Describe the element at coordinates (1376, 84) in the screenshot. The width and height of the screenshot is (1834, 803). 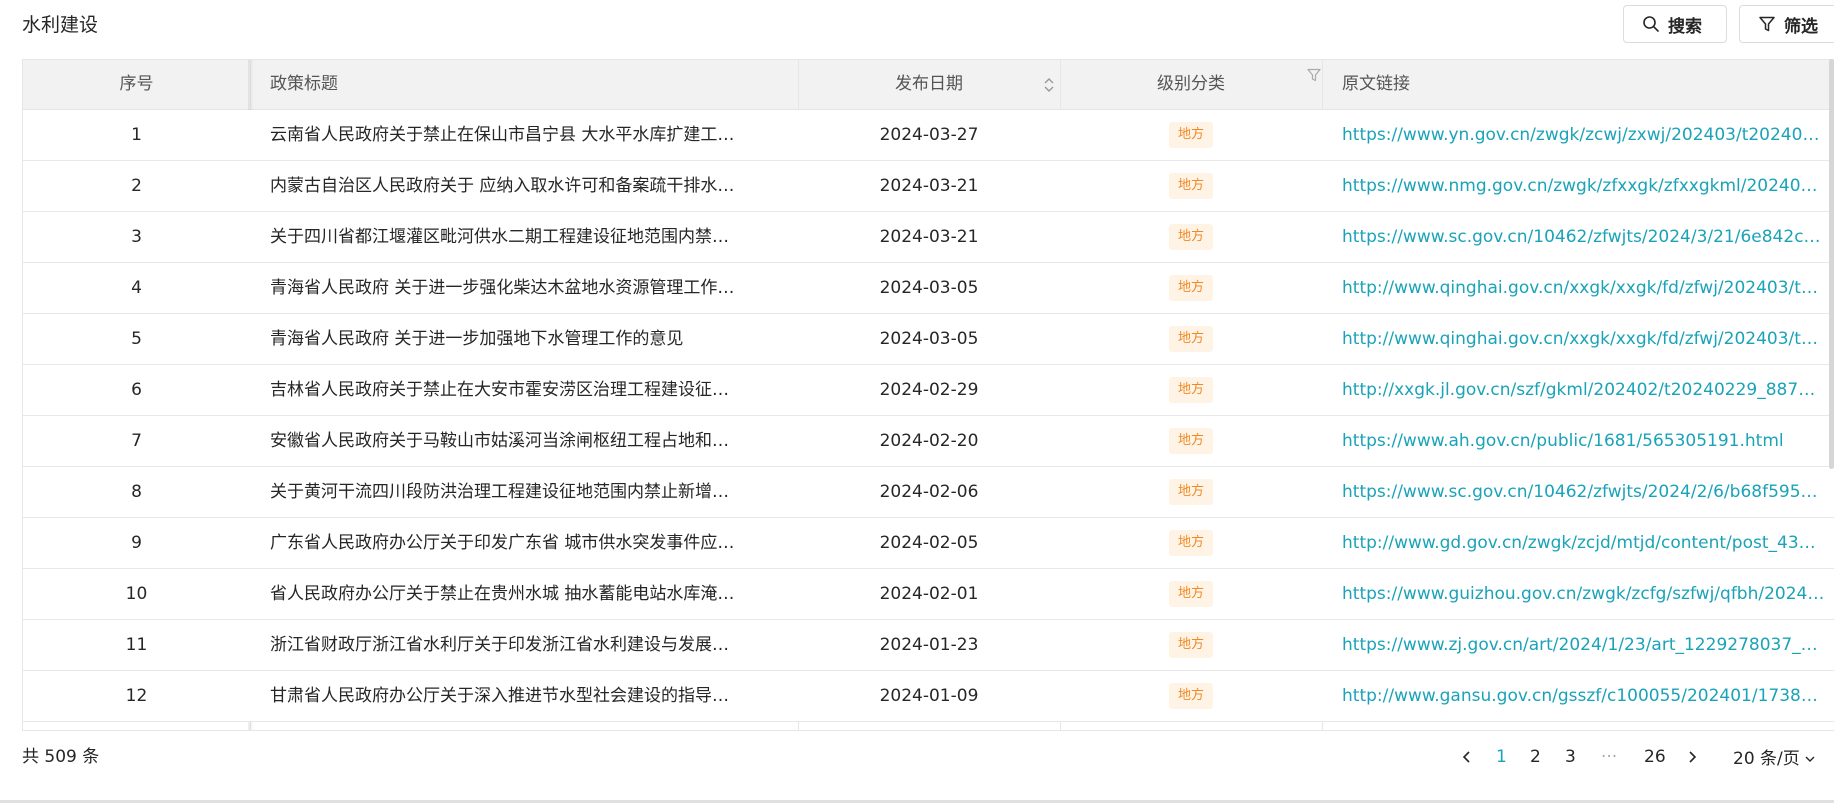
I see `column-header-link: 原文链接` at that location.